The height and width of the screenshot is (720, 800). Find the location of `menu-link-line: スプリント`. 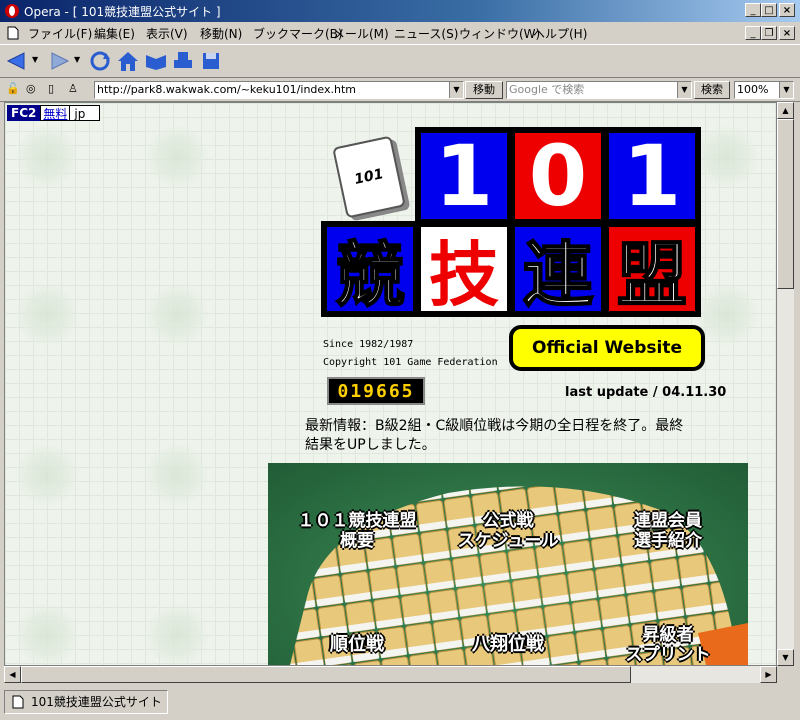

menu-link-line: スプリント is located at coordinates (668, 655).